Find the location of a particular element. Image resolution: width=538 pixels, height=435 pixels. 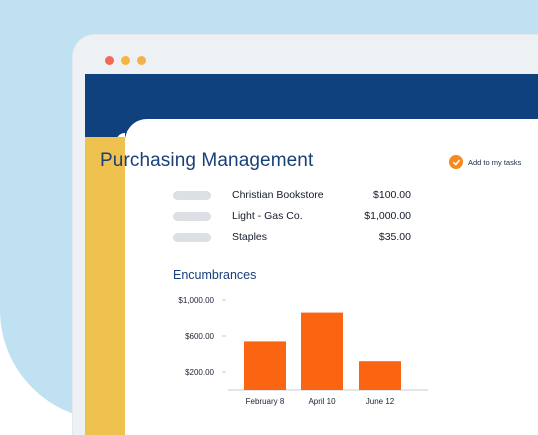

window-left-border is located at coordinates (79, 254).